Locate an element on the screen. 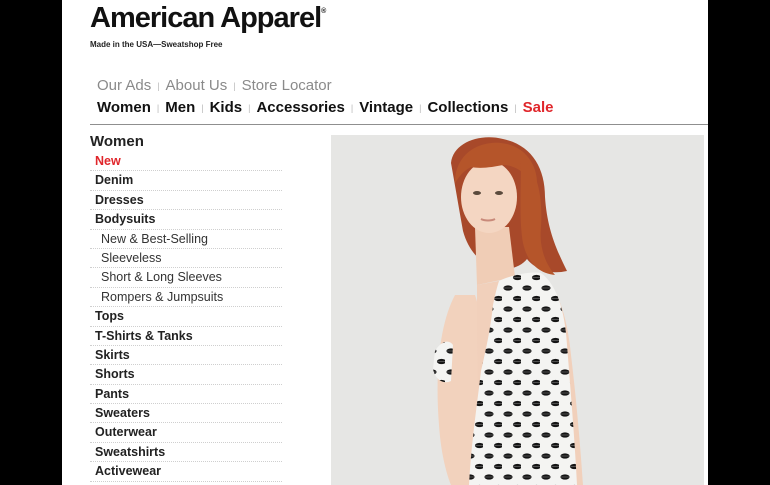  logo-text: American Apparel is located at coordinates (206, 18).